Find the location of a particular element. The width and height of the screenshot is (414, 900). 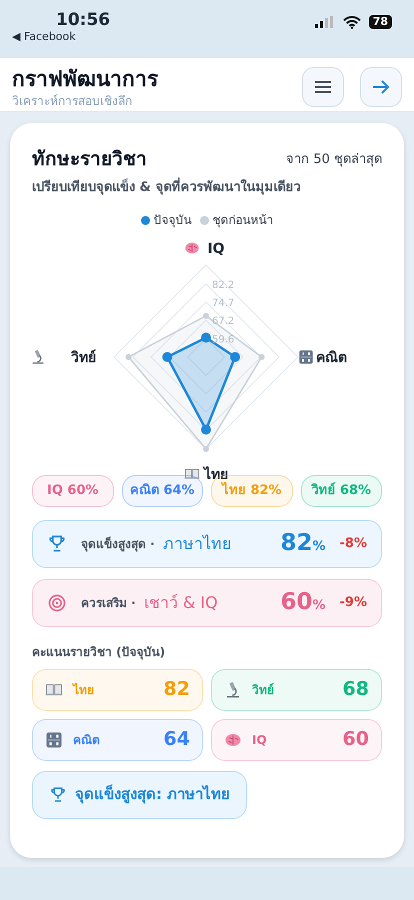

legend-label: ปัจจุบัน is located at coordinates (173, 220).